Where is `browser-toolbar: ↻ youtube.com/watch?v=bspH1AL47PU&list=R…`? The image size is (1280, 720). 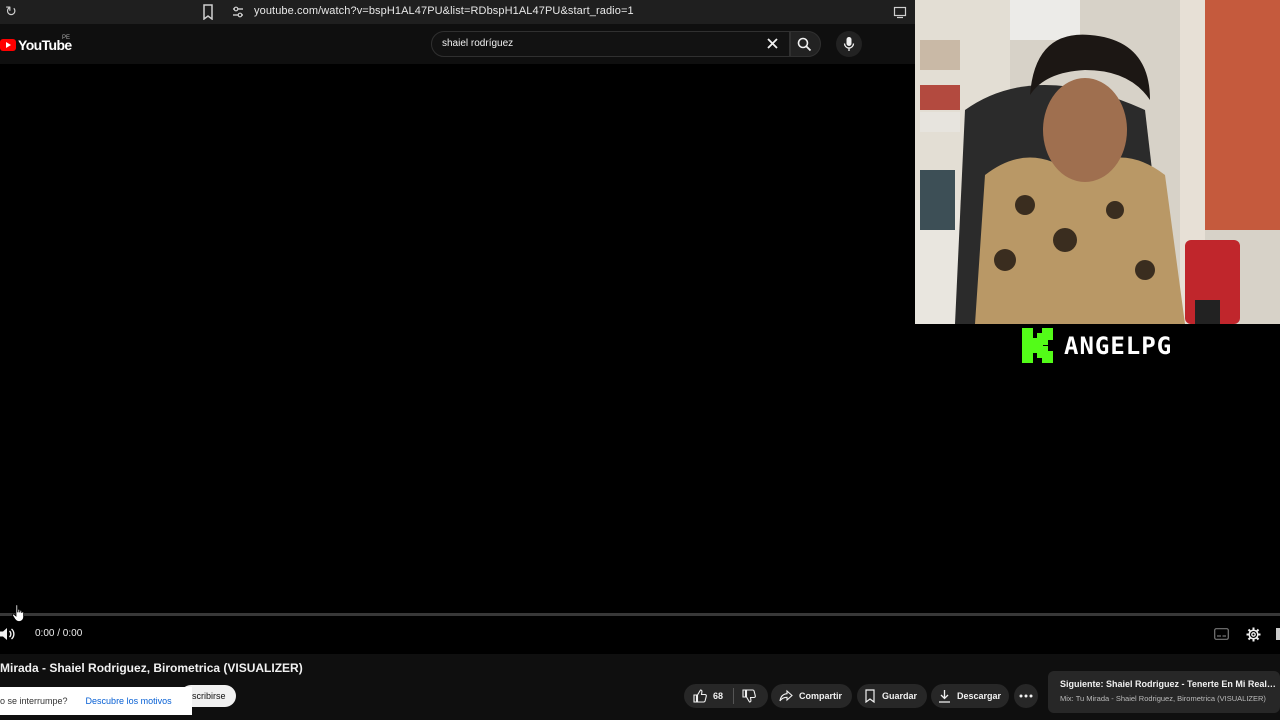
browser-toolbar: ↻ youtube.com/watch?v=bspH1AL47PU&list=R… is located at coordinates (457, 12).